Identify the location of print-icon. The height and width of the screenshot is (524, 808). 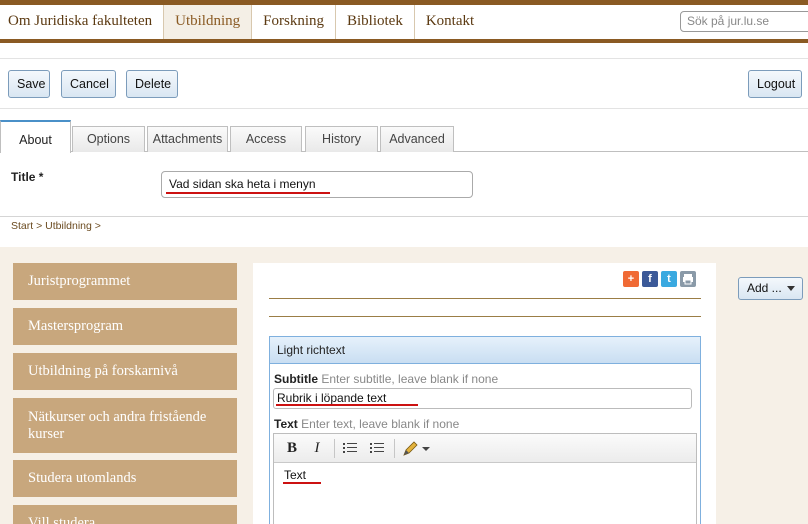
(688, 279).